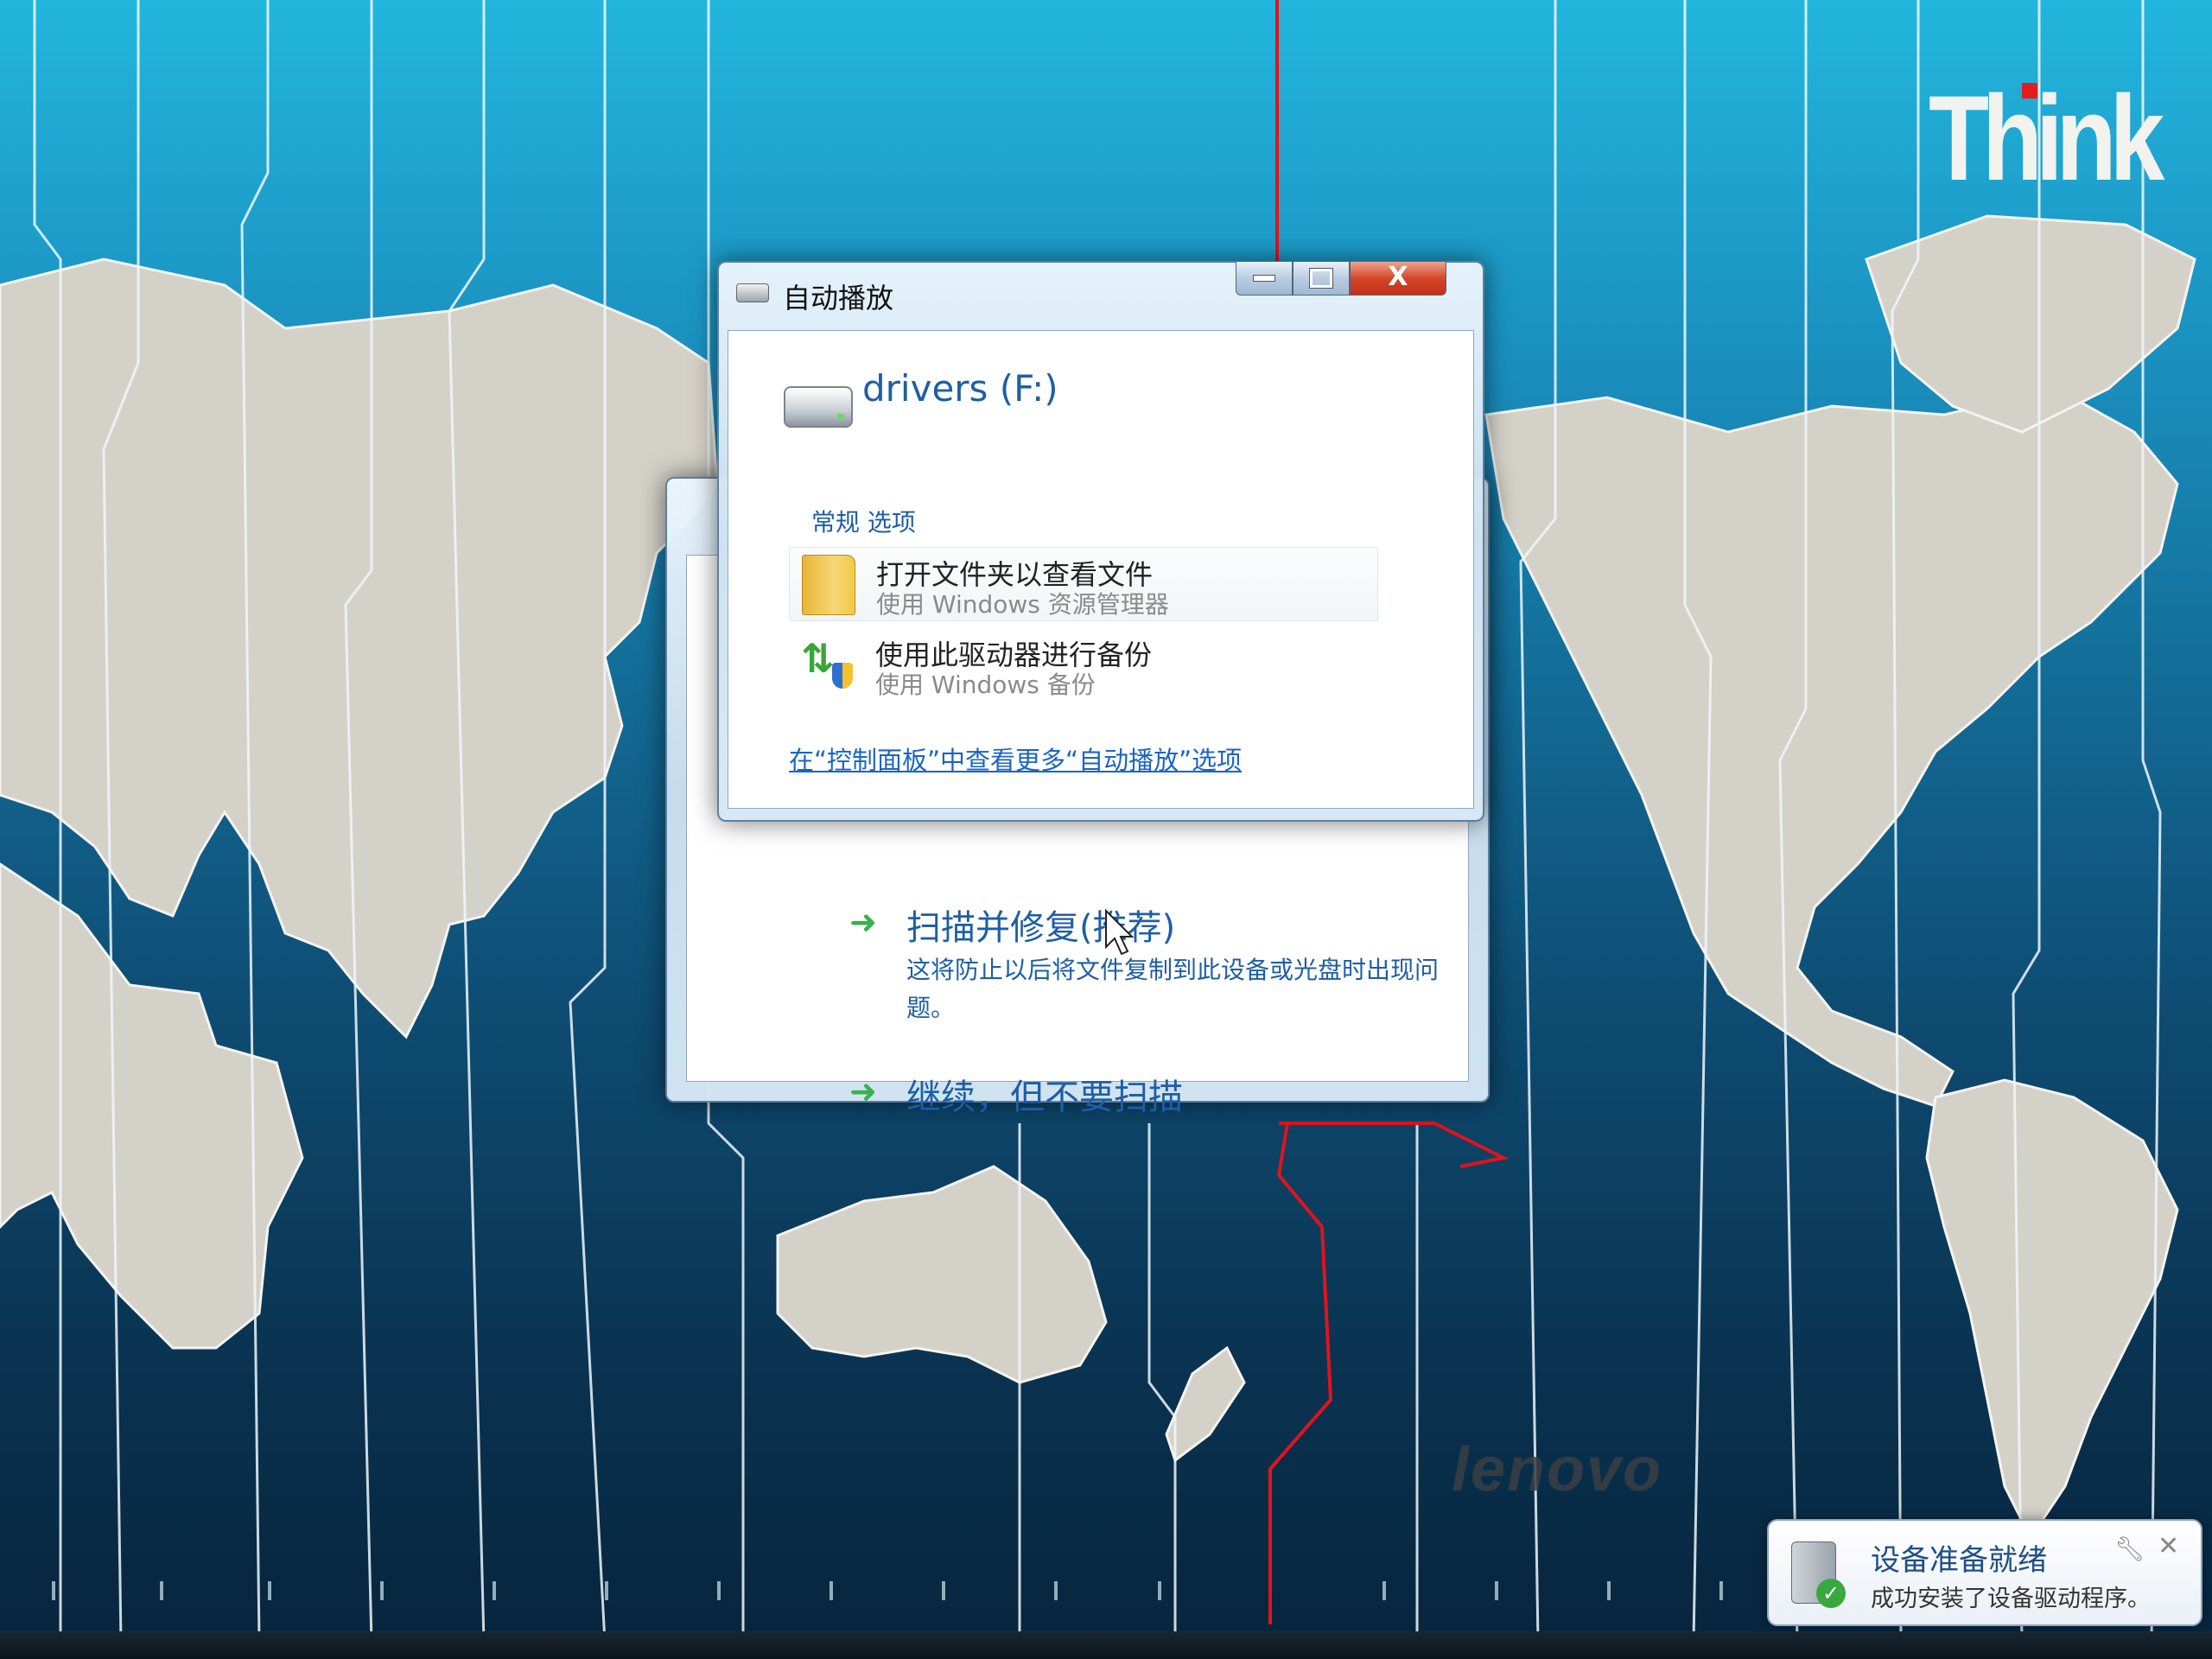  Describe the element at coordinates (1173, 989) in the screenshot. I see `scan-and-fix-description: 这将防止以后将文件复制到此设备或光盘时出现问题。` at that location.